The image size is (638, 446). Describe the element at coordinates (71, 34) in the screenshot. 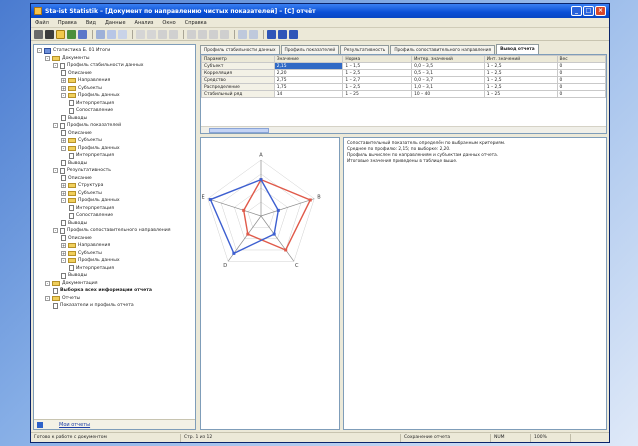

I see `save-icon` at that location.